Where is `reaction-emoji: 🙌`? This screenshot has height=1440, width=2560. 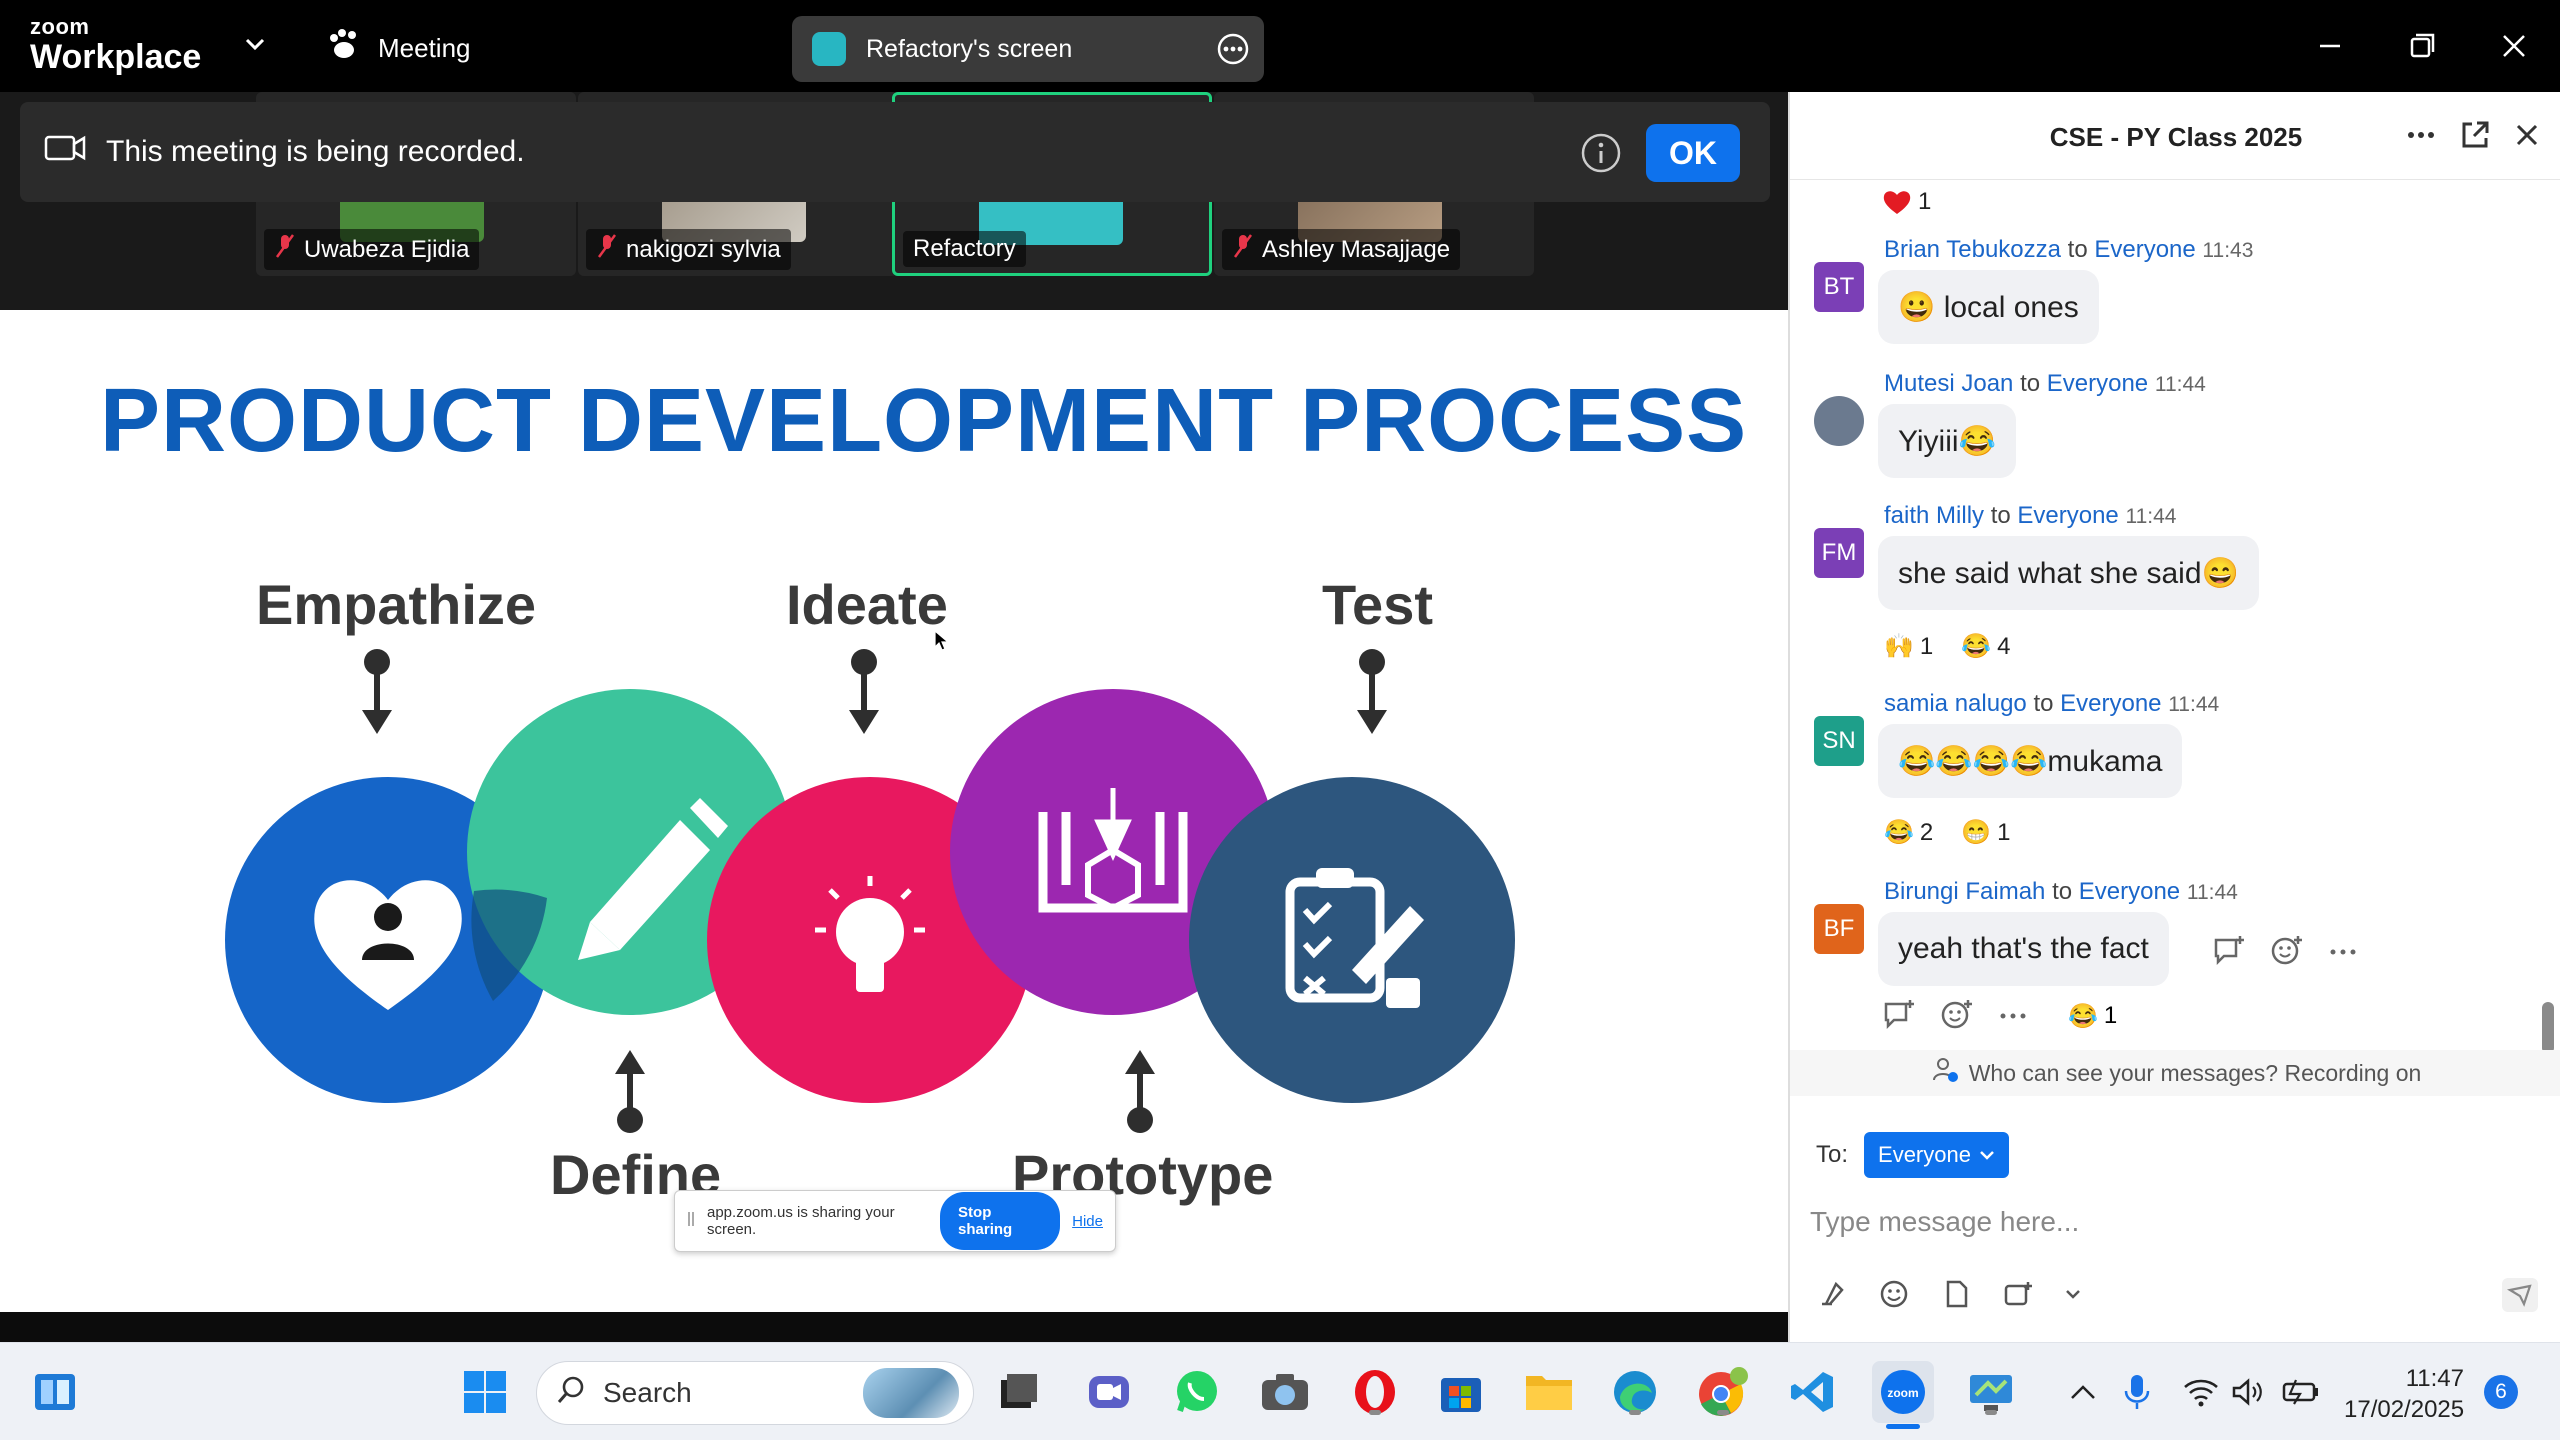
reaction-emoji: 🙌 is located at coordinates (1899, 646).